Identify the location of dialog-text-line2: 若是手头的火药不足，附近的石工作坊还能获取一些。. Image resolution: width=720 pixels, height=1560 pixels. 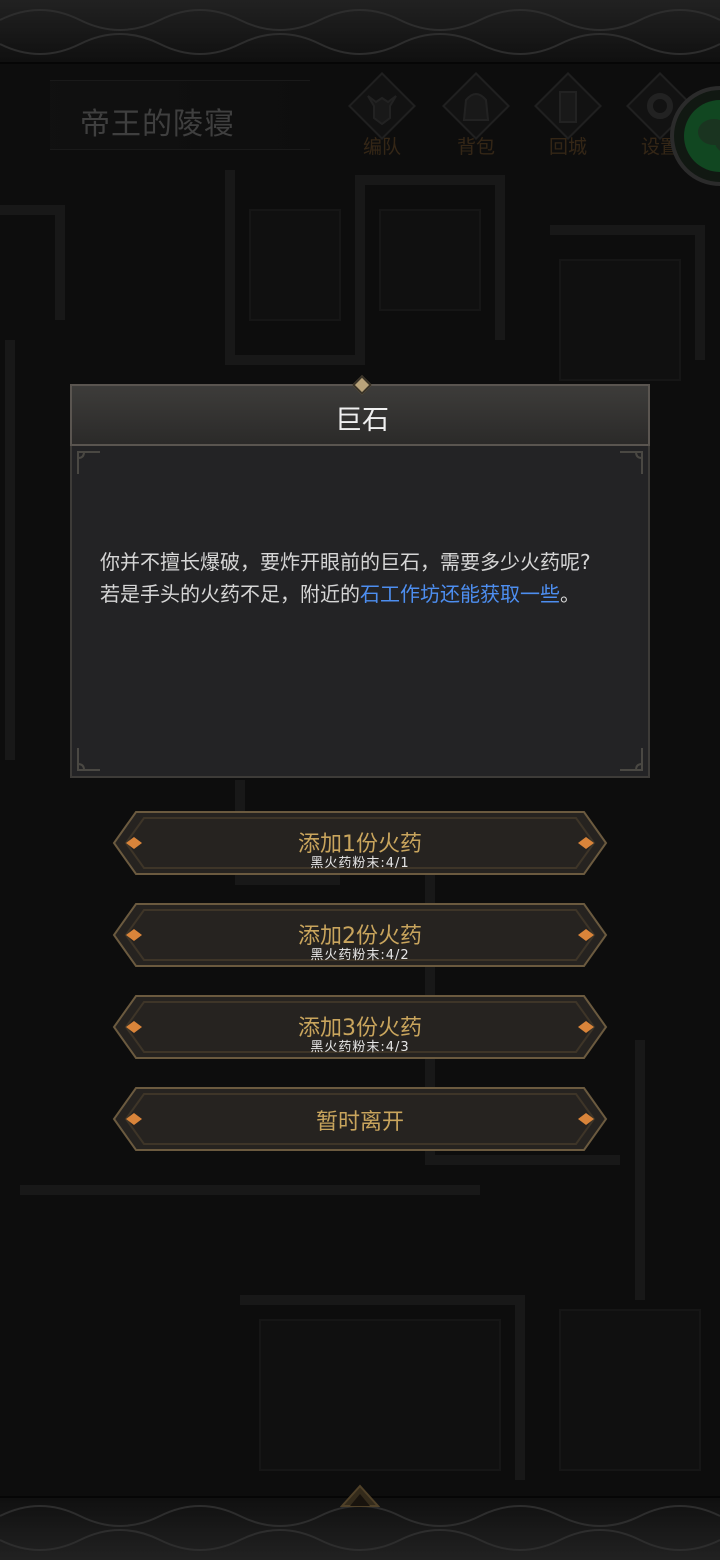
(360, 594).